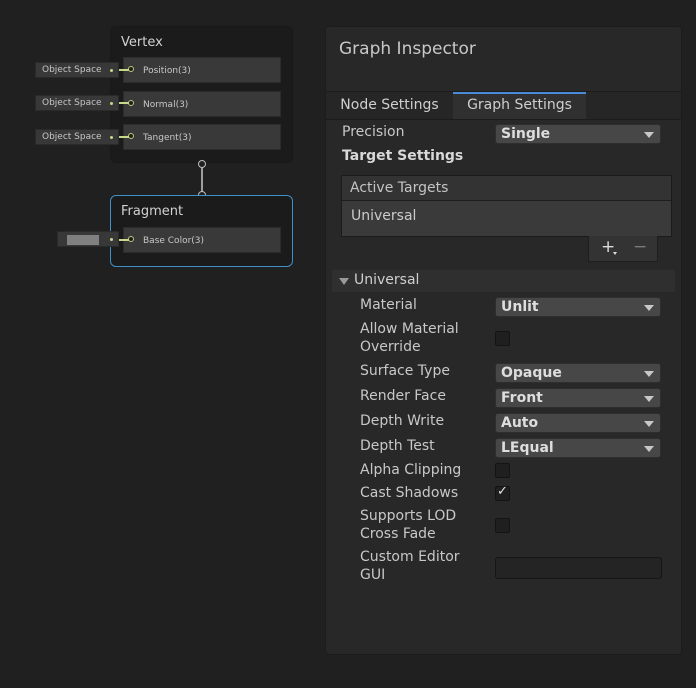  I want to click on universal-heading: Universal, so click(387, 280).